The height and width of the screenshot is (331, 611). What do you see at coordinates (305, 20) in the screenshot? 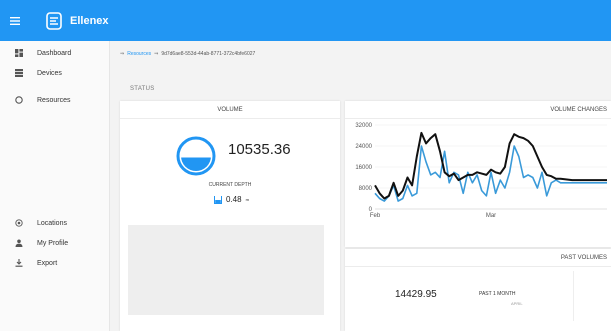
I see `top-bar: Ellenex` at bounding box center [305, 20].